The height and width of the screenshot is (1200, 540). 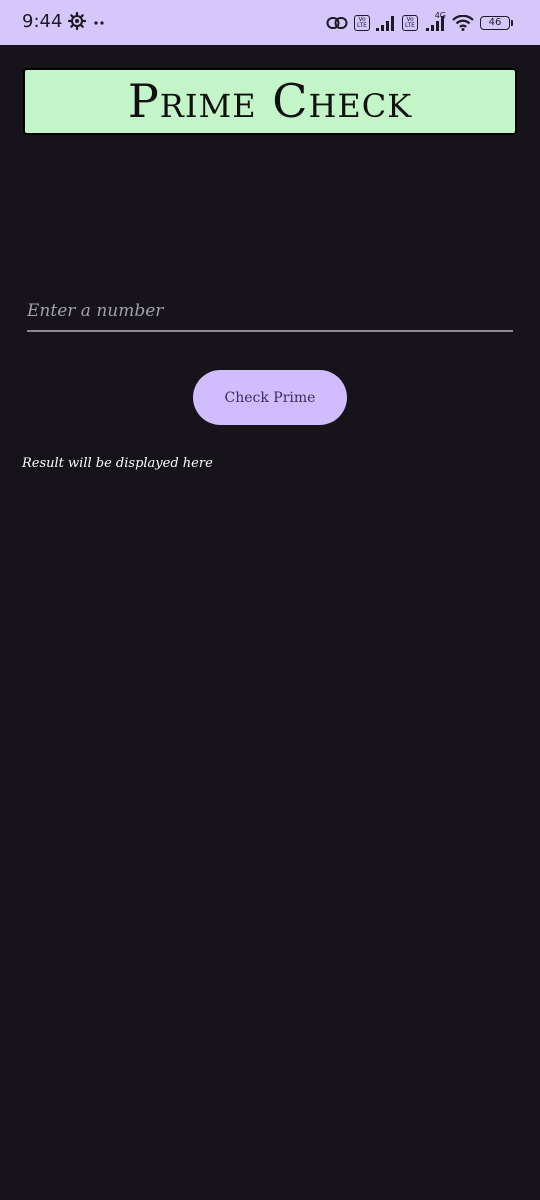 I want to click on signal-sim1-icon, so click(x=385, y=23).